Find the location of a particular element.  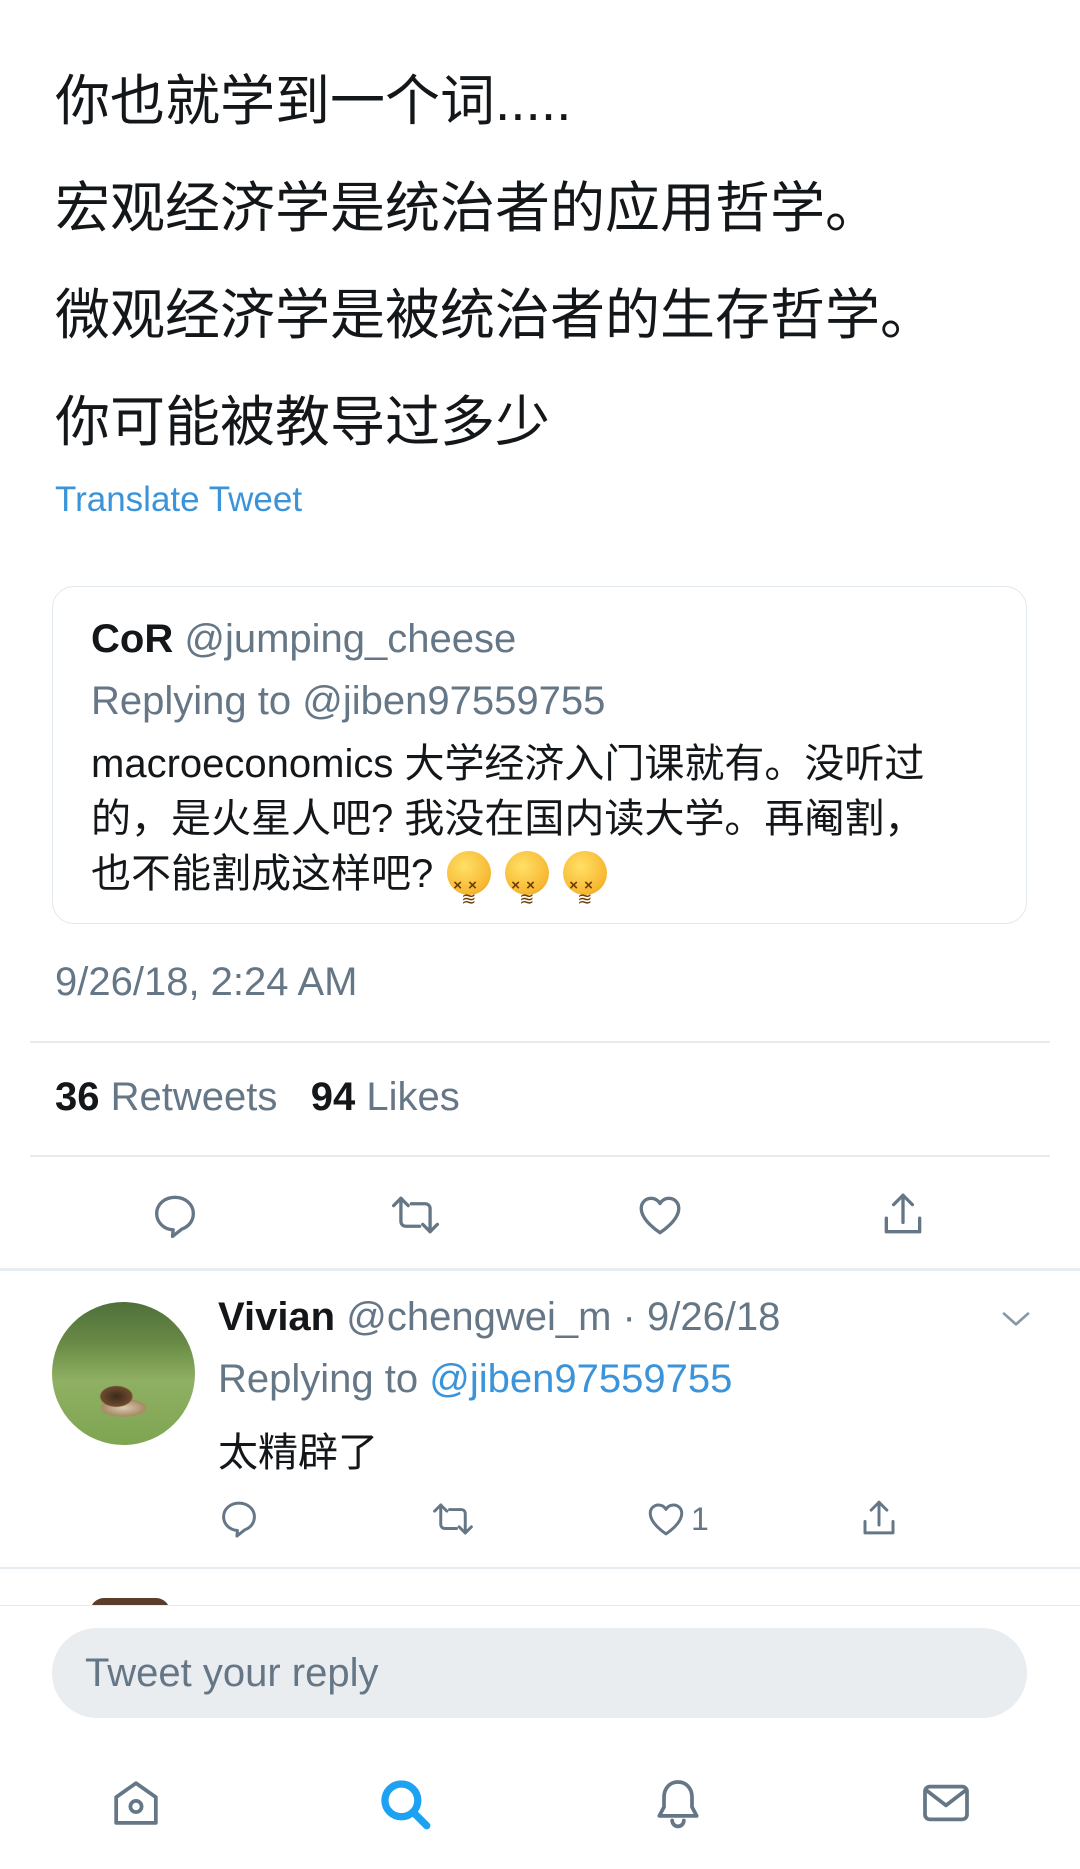

tweet-timestamp: 9/26/18, 2:24 AM is located at coordinates (206, 982).